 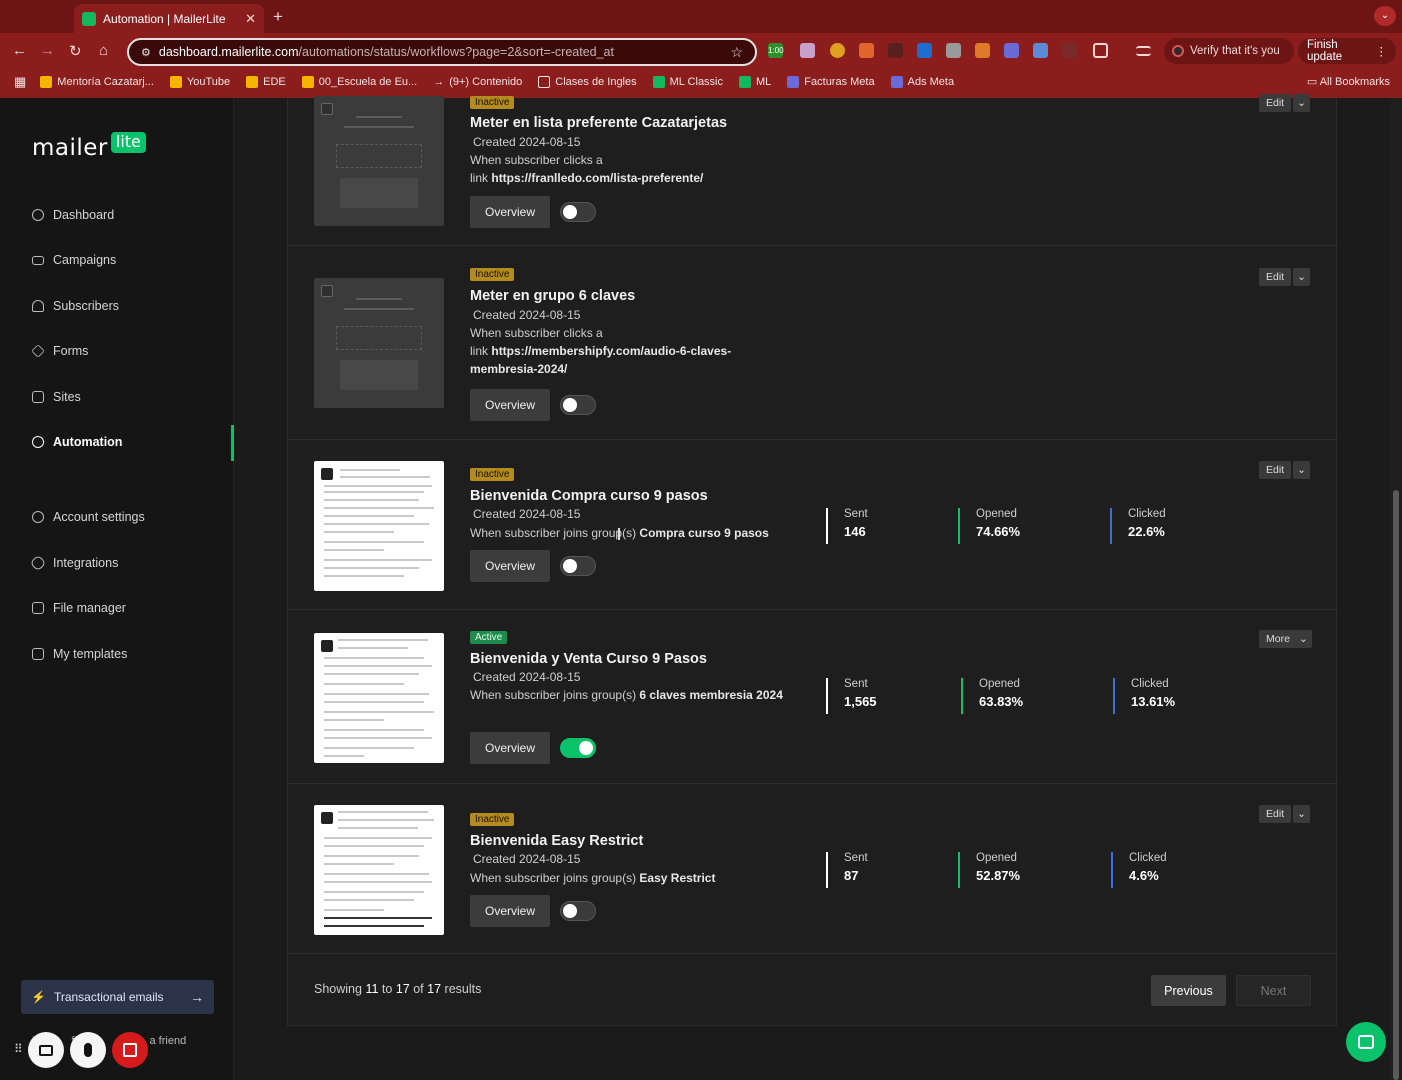 What do you see at coordinates (88, 1050) in the screenshot?
I see `microphone-toggle-button` at bounding box center [88, 1050].